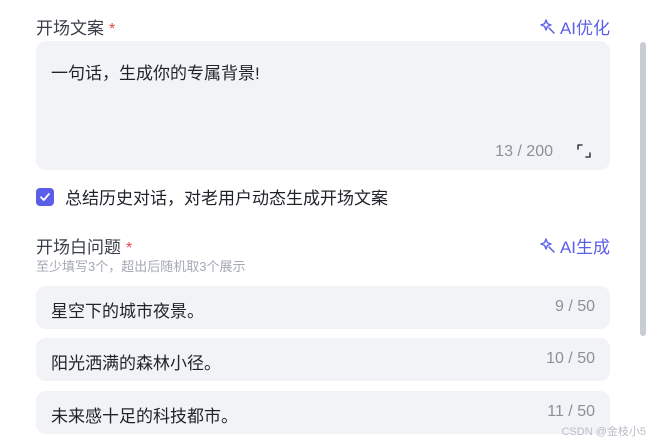 This screenshot has width=654, height=445. What do you see at coordinates (323, 307) in the screenshot?
I see `question-item: 星空下的城市夜景。 9 / 50` at bounding box center [323, 307].